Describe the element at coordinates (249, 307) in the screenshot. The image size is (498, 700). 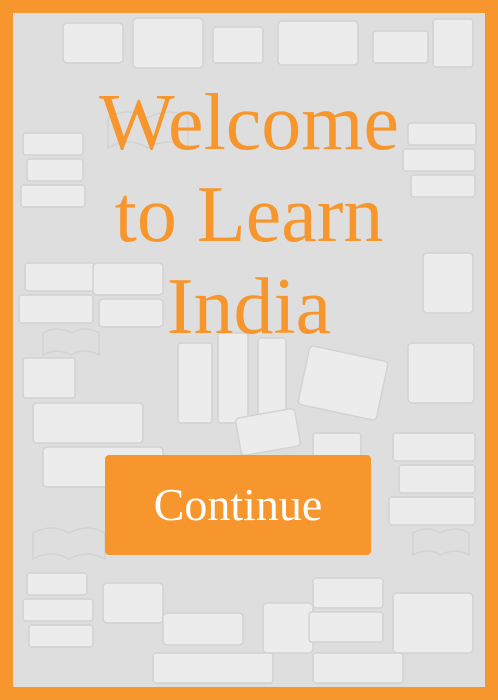
I see `welcome-title-line-3: India` at that location.